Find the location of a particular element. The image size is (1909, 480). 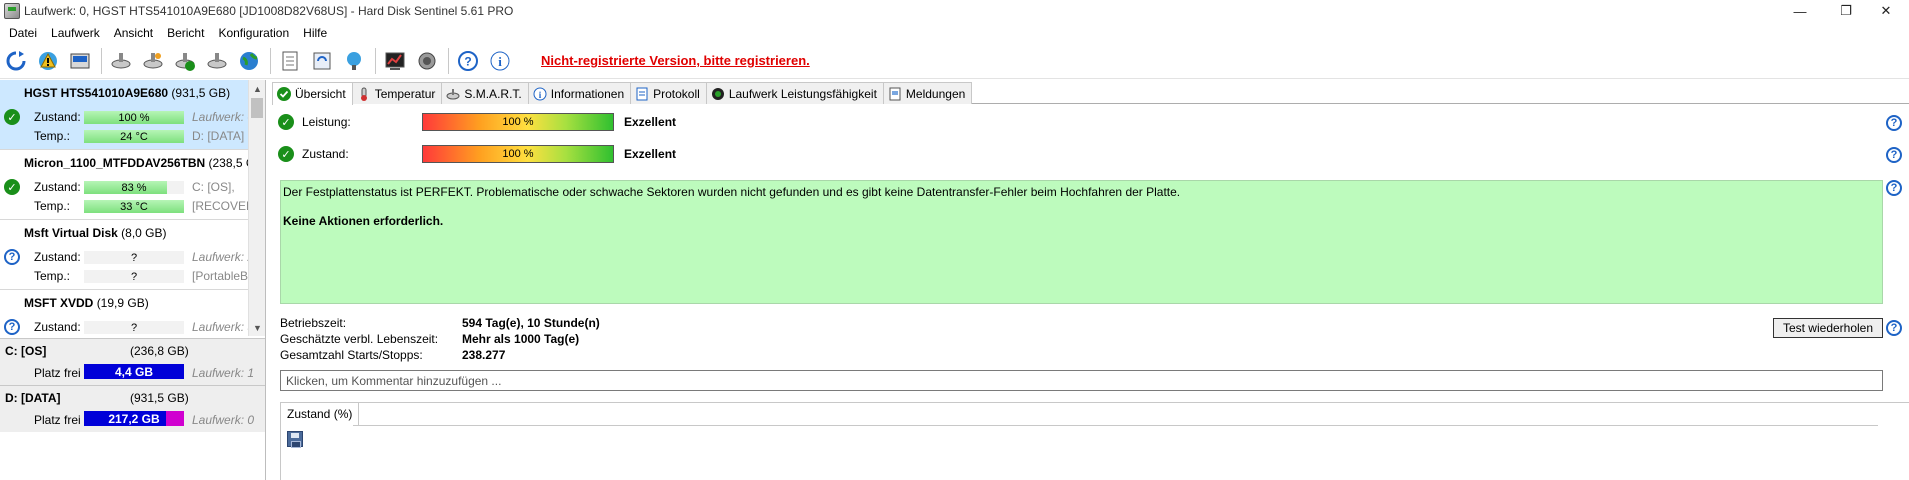

menu-hilfe: Hilfe is located at coordinates (315, 33).